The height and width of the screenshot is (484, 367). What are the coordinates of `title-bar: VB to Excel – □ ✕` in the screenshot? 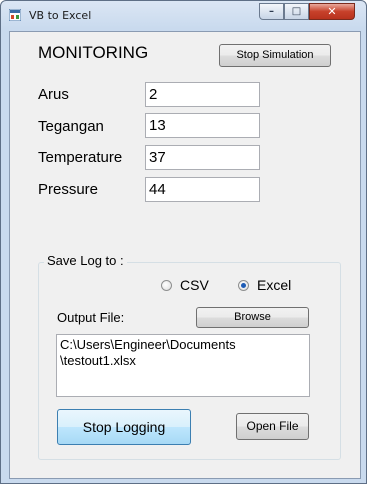 It's located at (183, 16).